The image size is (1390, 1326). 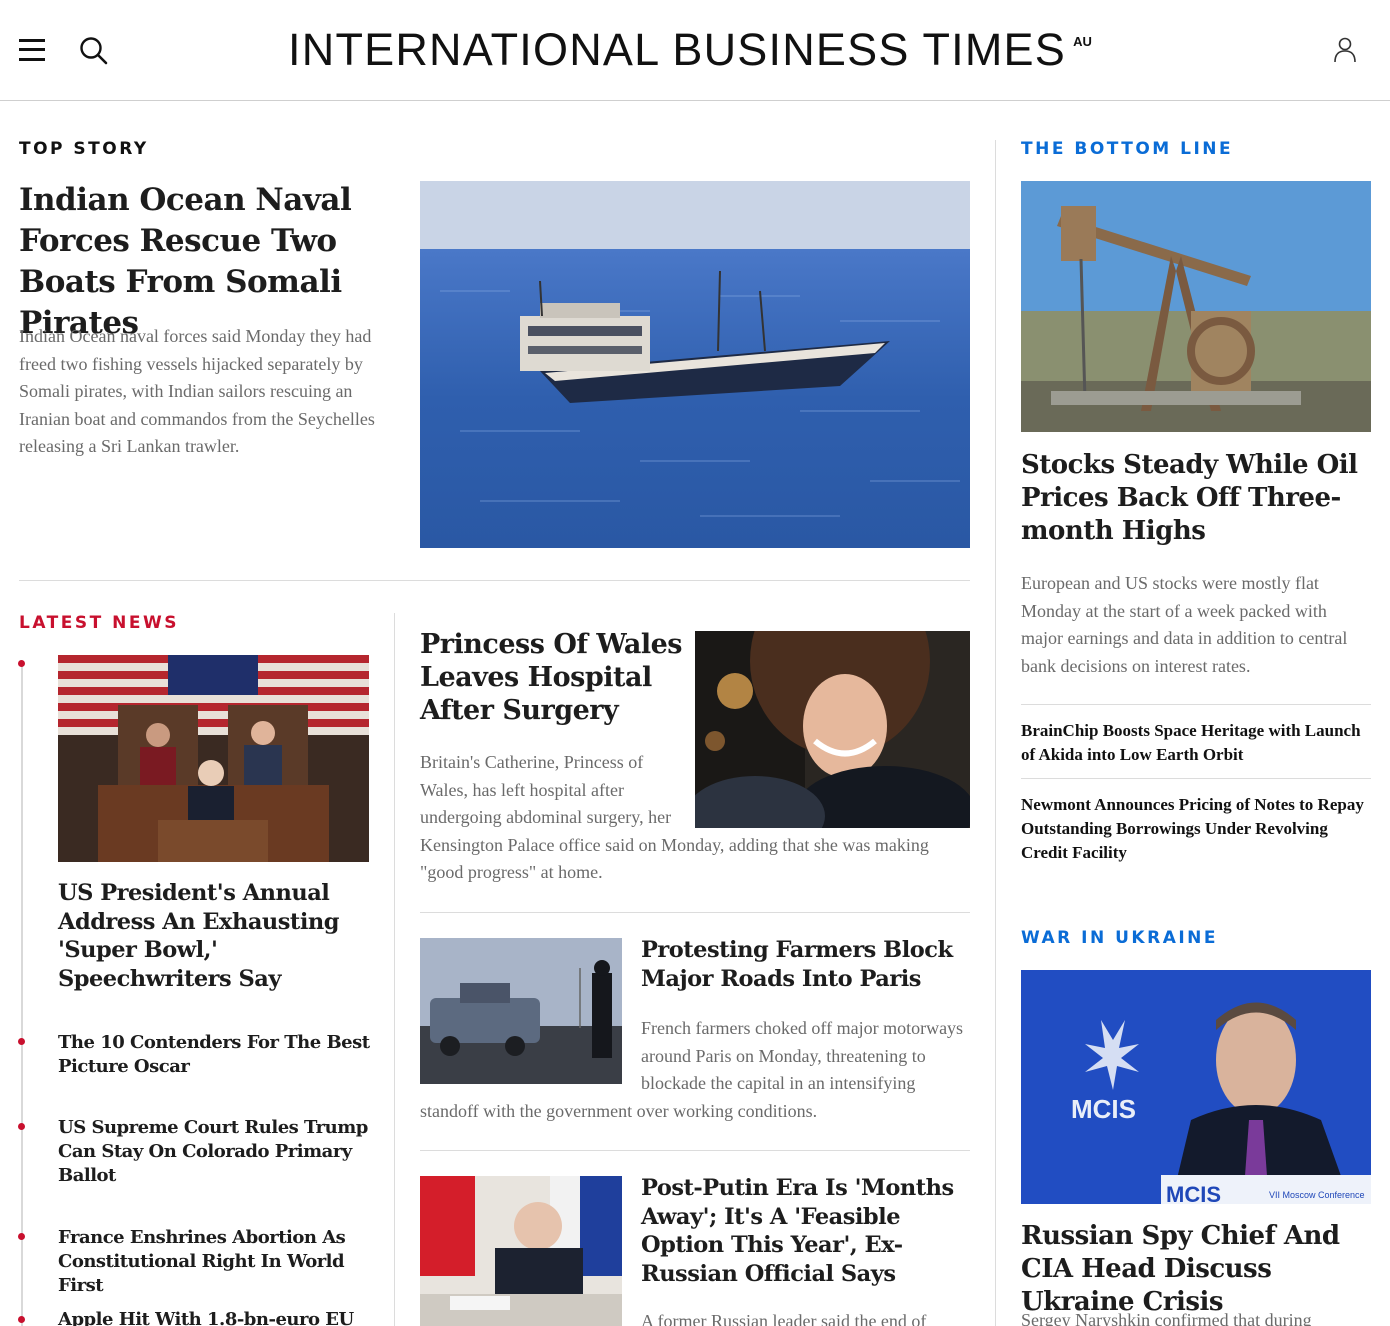 I want to click on section-label-top-story: TOP STORY, so click(x=84, y=149).